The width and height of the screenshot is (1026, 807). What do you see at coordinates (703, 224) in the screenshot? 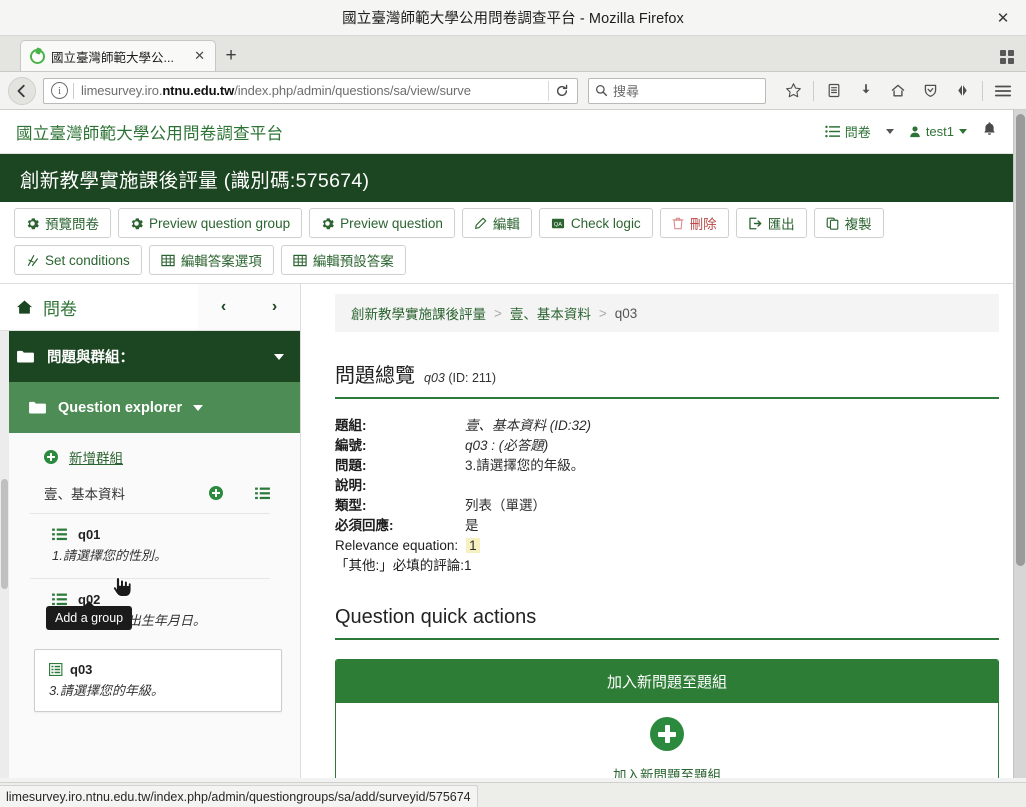
I see `button-label: 刪除` at bounding box center [703, 224].